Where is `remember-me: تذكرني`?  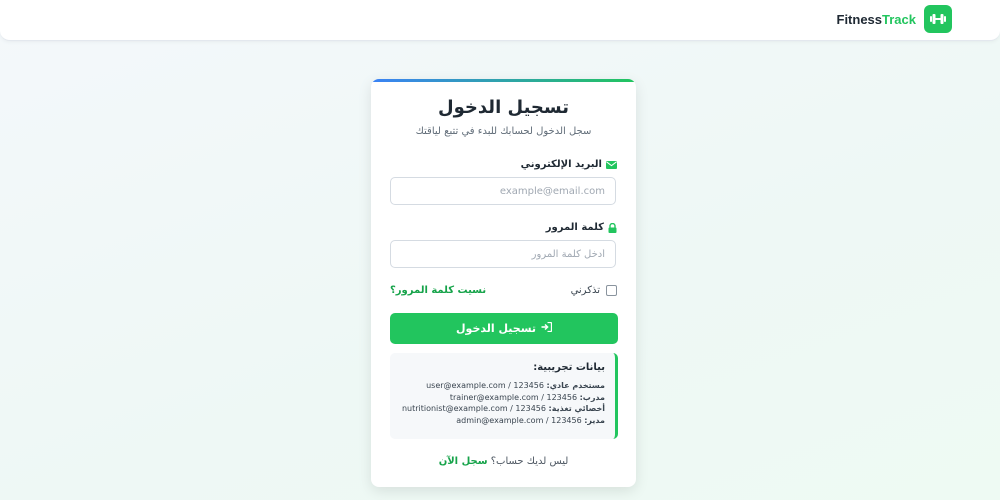
remember-me: تذكرني is located at coordinates (594, 290).